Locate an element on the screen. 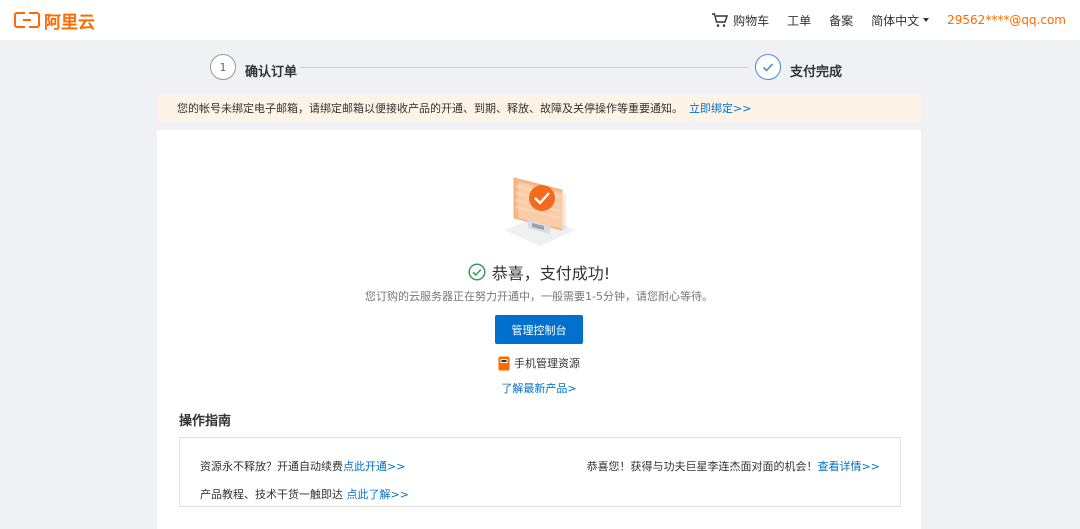  enable-auto-renew-link: 点此开通>> is located at coordinates (374, 466).